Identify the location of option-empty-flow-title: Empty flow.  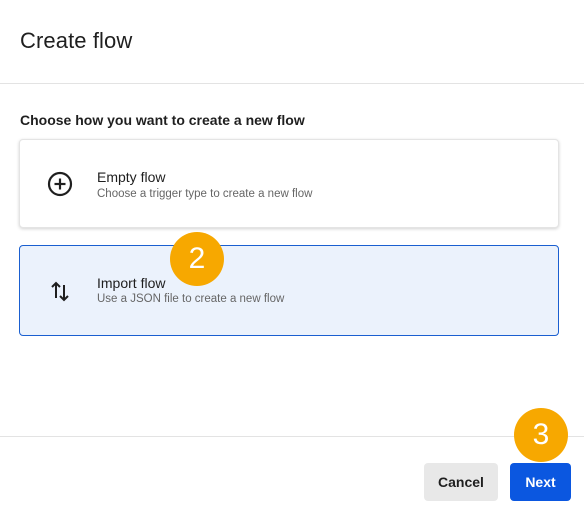
(131, 177).